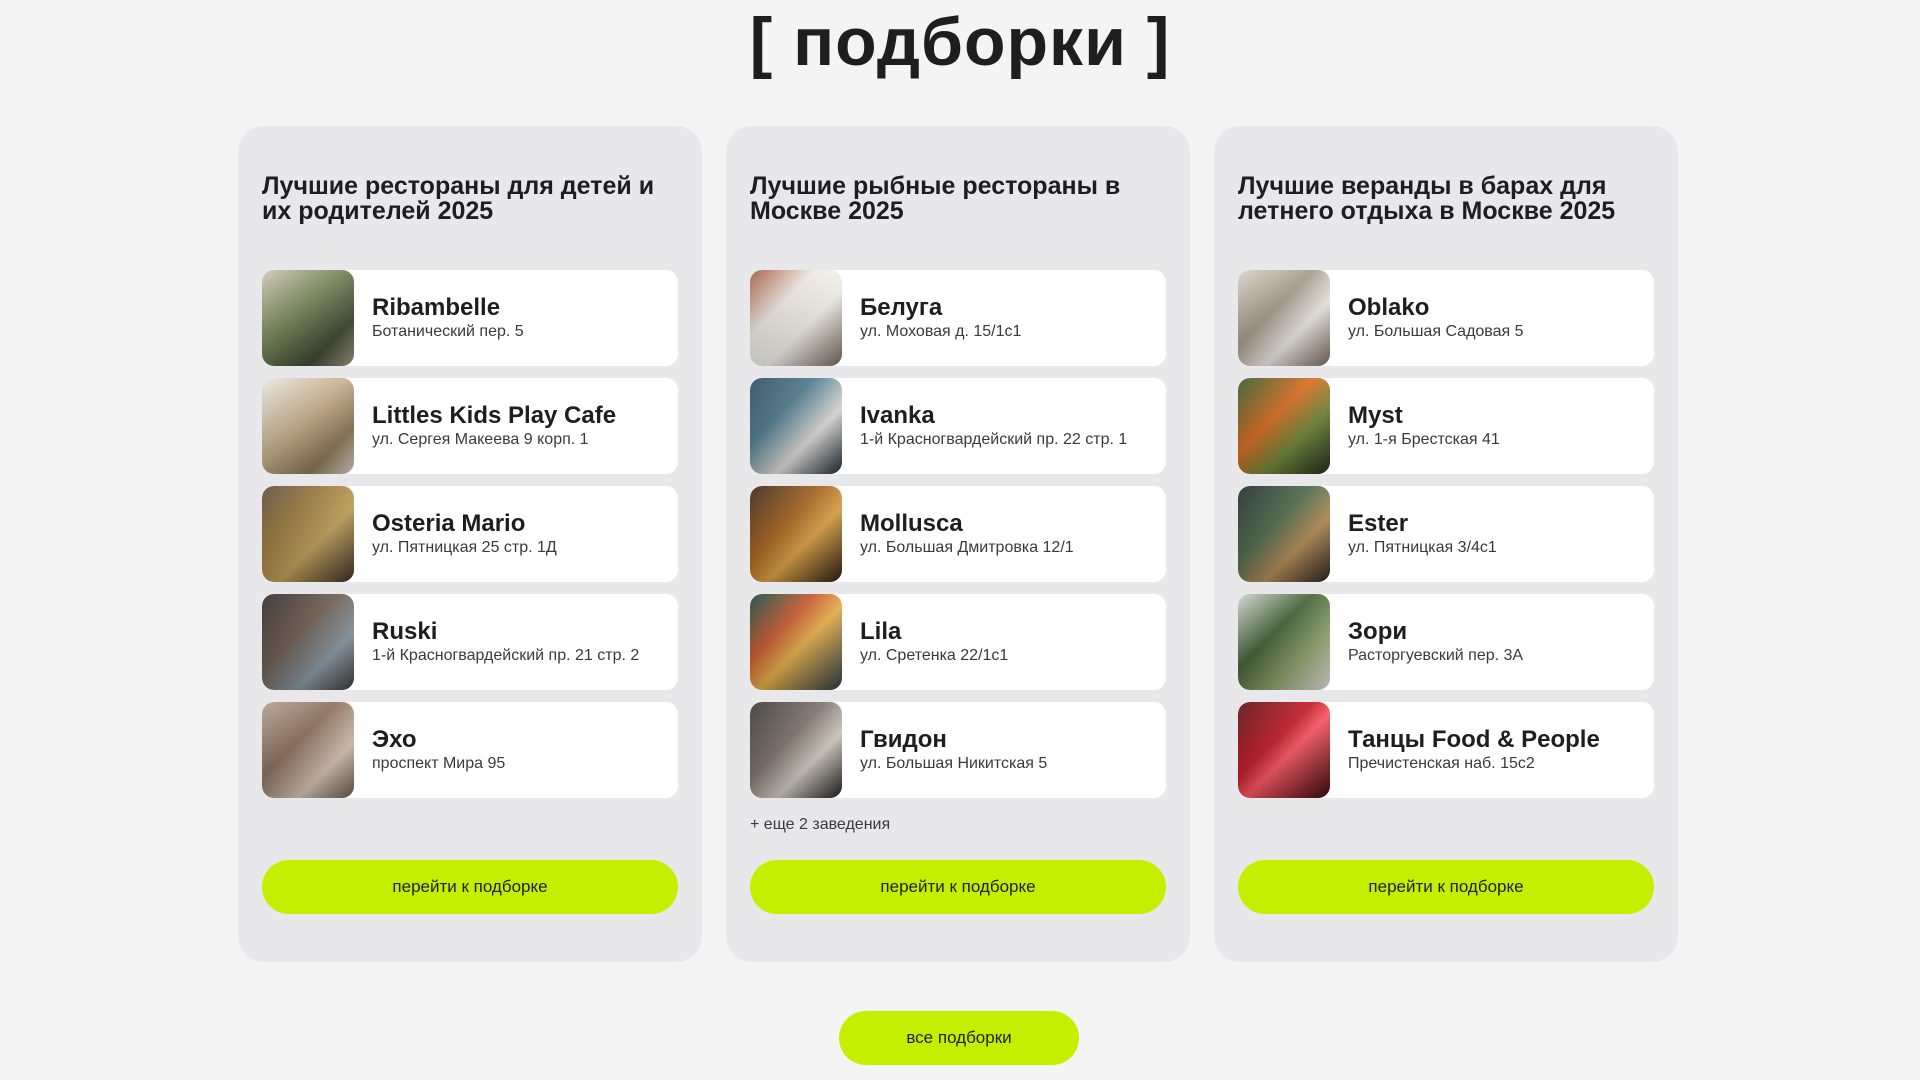  Describe the element at coordinates (958, 318) in the screenshot. I see `venue-item: Белуга ул. Моховая д. 15/1с1` at that location.